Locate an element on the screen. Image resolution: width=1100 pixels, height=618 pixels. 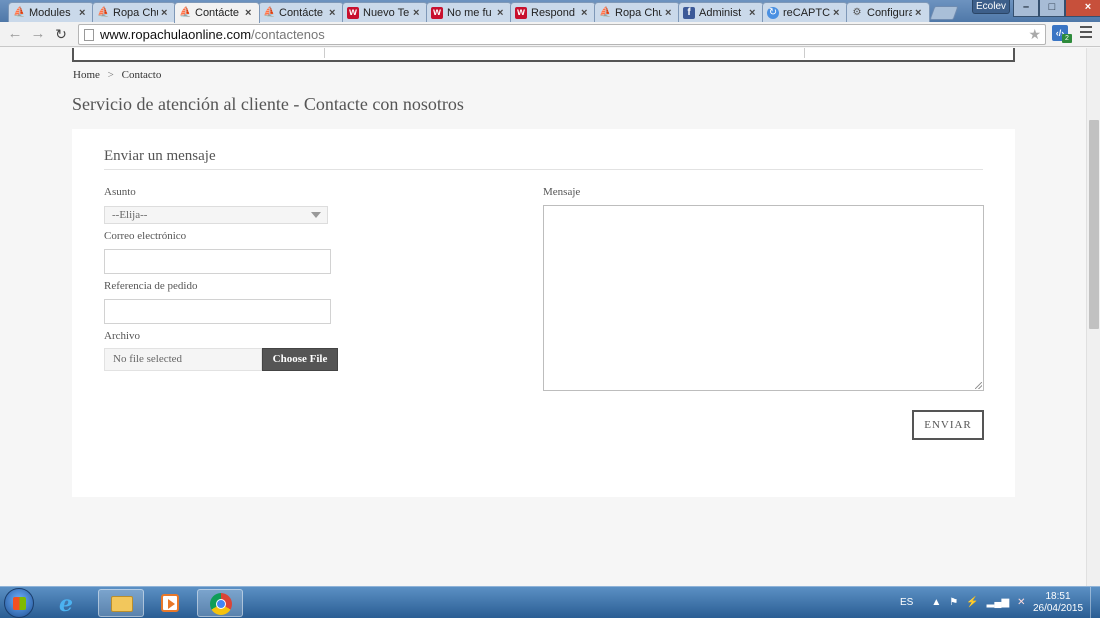
windows-taskbar: e ES ▲ ⚑ ⚡ ▂▄▆ ✕ 18:51 26/04/2015 is located at coordinates (550, 602).